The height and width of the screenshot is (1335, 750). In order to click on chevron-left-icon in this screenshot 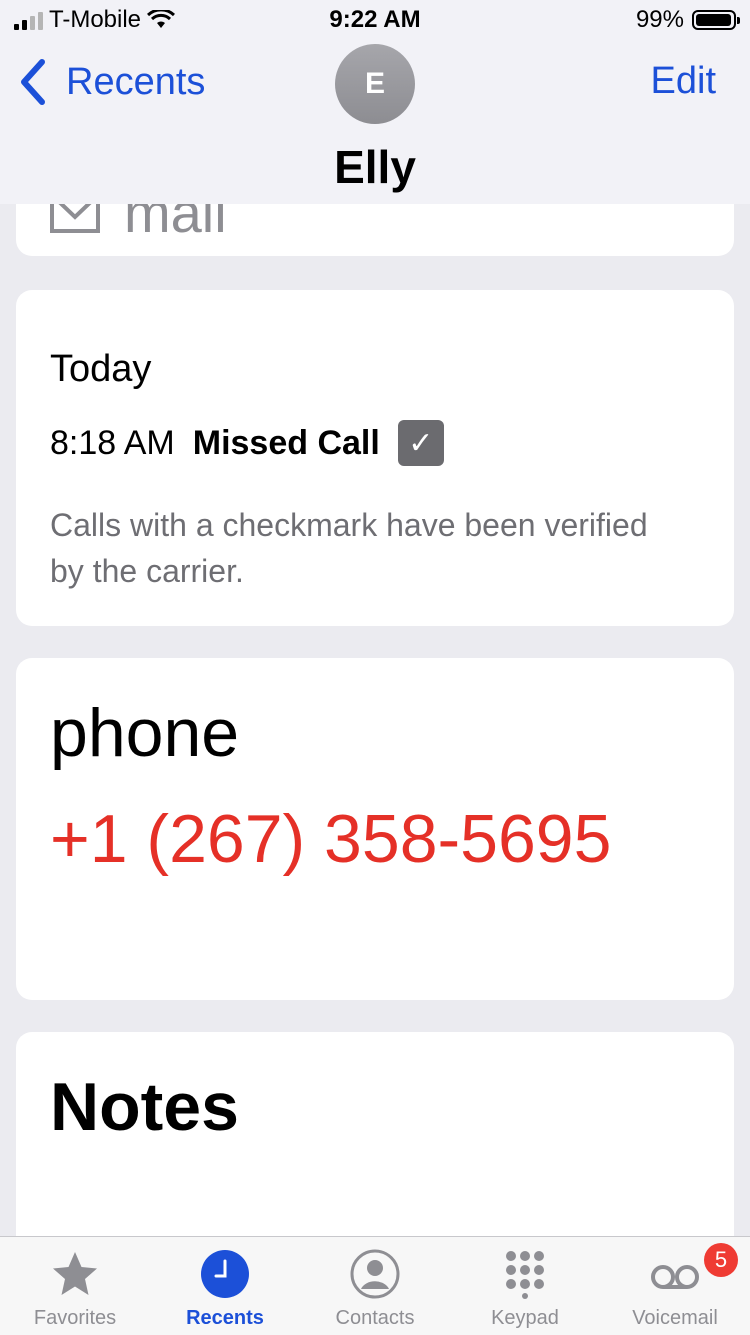, I will do `click(33, 82)`.